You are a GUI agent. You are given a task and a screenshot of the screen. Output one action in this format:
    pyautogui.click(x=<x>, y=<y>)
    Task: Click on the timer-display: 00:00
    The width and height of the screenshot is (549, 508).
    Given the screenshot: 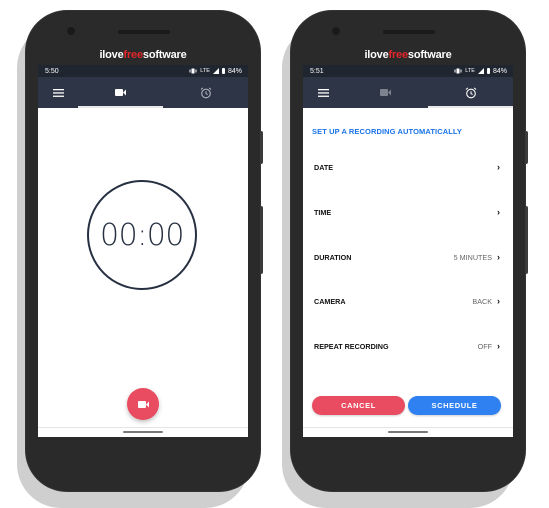 What is the action you would take?
    pyautogui.click(x=142, y=235)
    